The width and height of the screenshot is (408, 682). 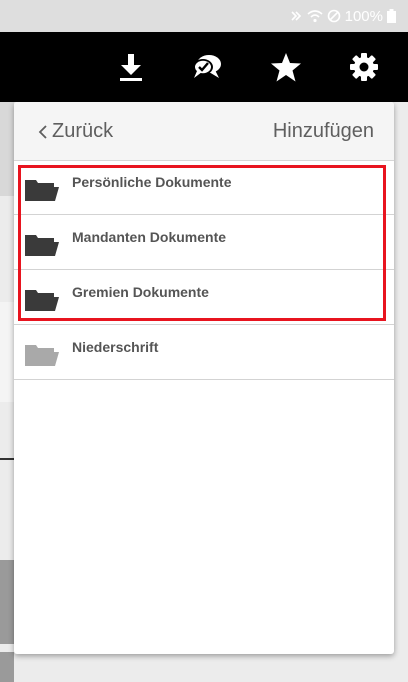 What do you see at coordinates (323, 131) in the screenshot?
I see `add-button: Hinzufügen` at bounding box center [323, 131].